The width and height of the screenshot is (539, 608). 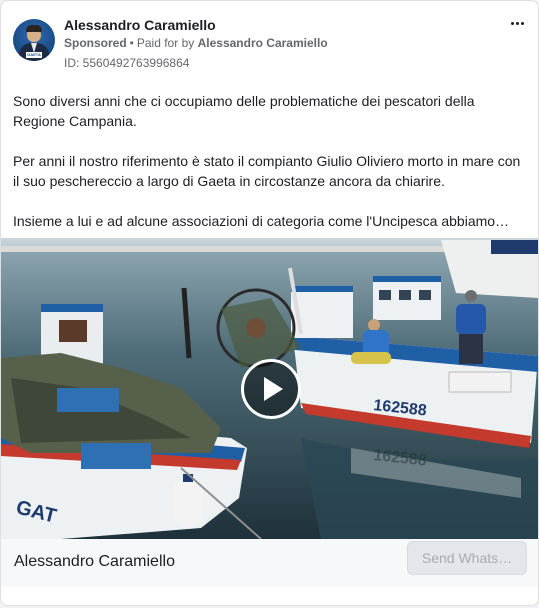 I want to click on footer-page-name: Alessandro Caramiello, so click(x=94, y=562).